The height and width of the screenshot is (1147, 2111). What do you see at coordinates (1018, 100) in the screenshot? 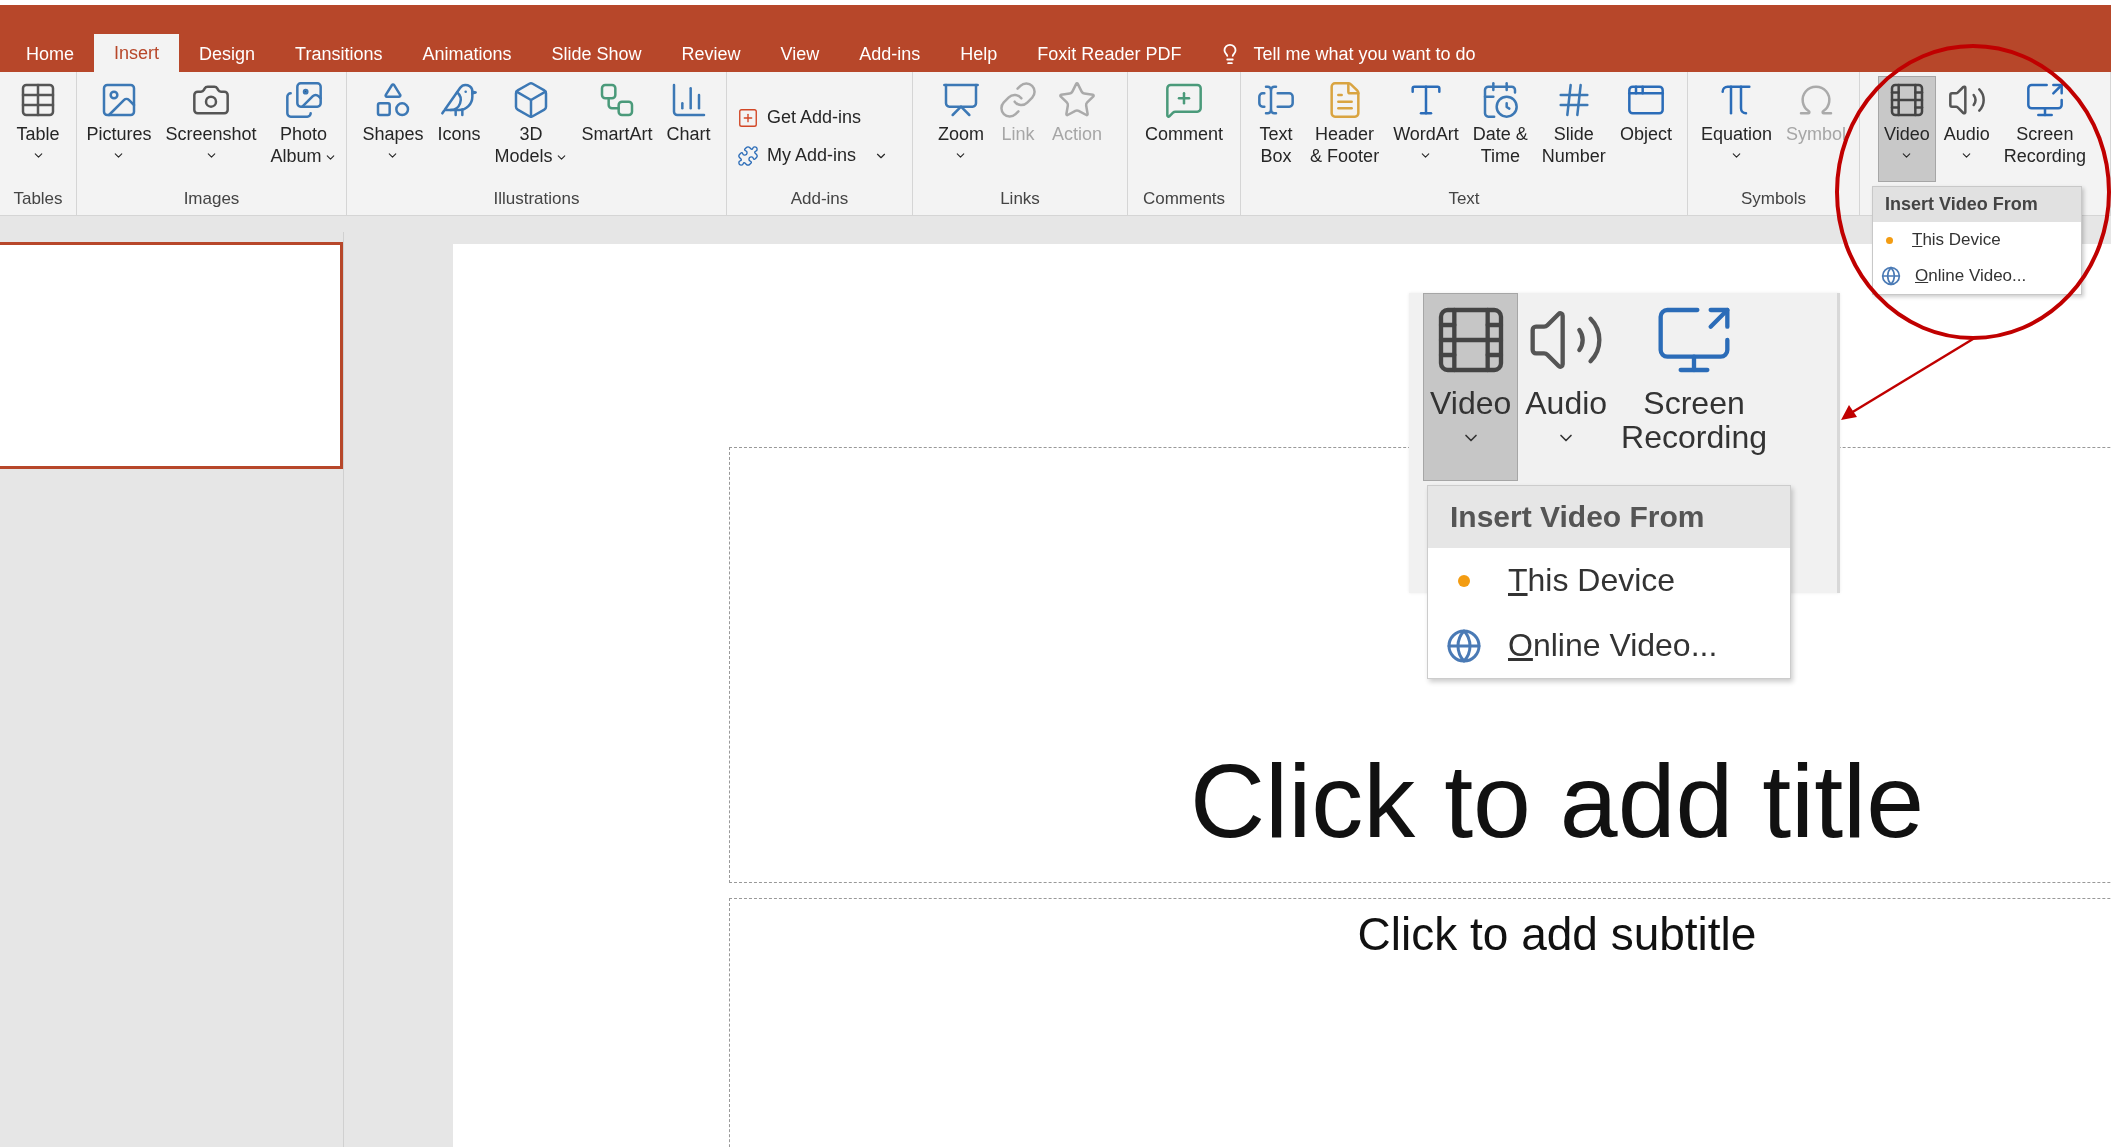
I see `link-icon` at bounding box center [1018, 100].